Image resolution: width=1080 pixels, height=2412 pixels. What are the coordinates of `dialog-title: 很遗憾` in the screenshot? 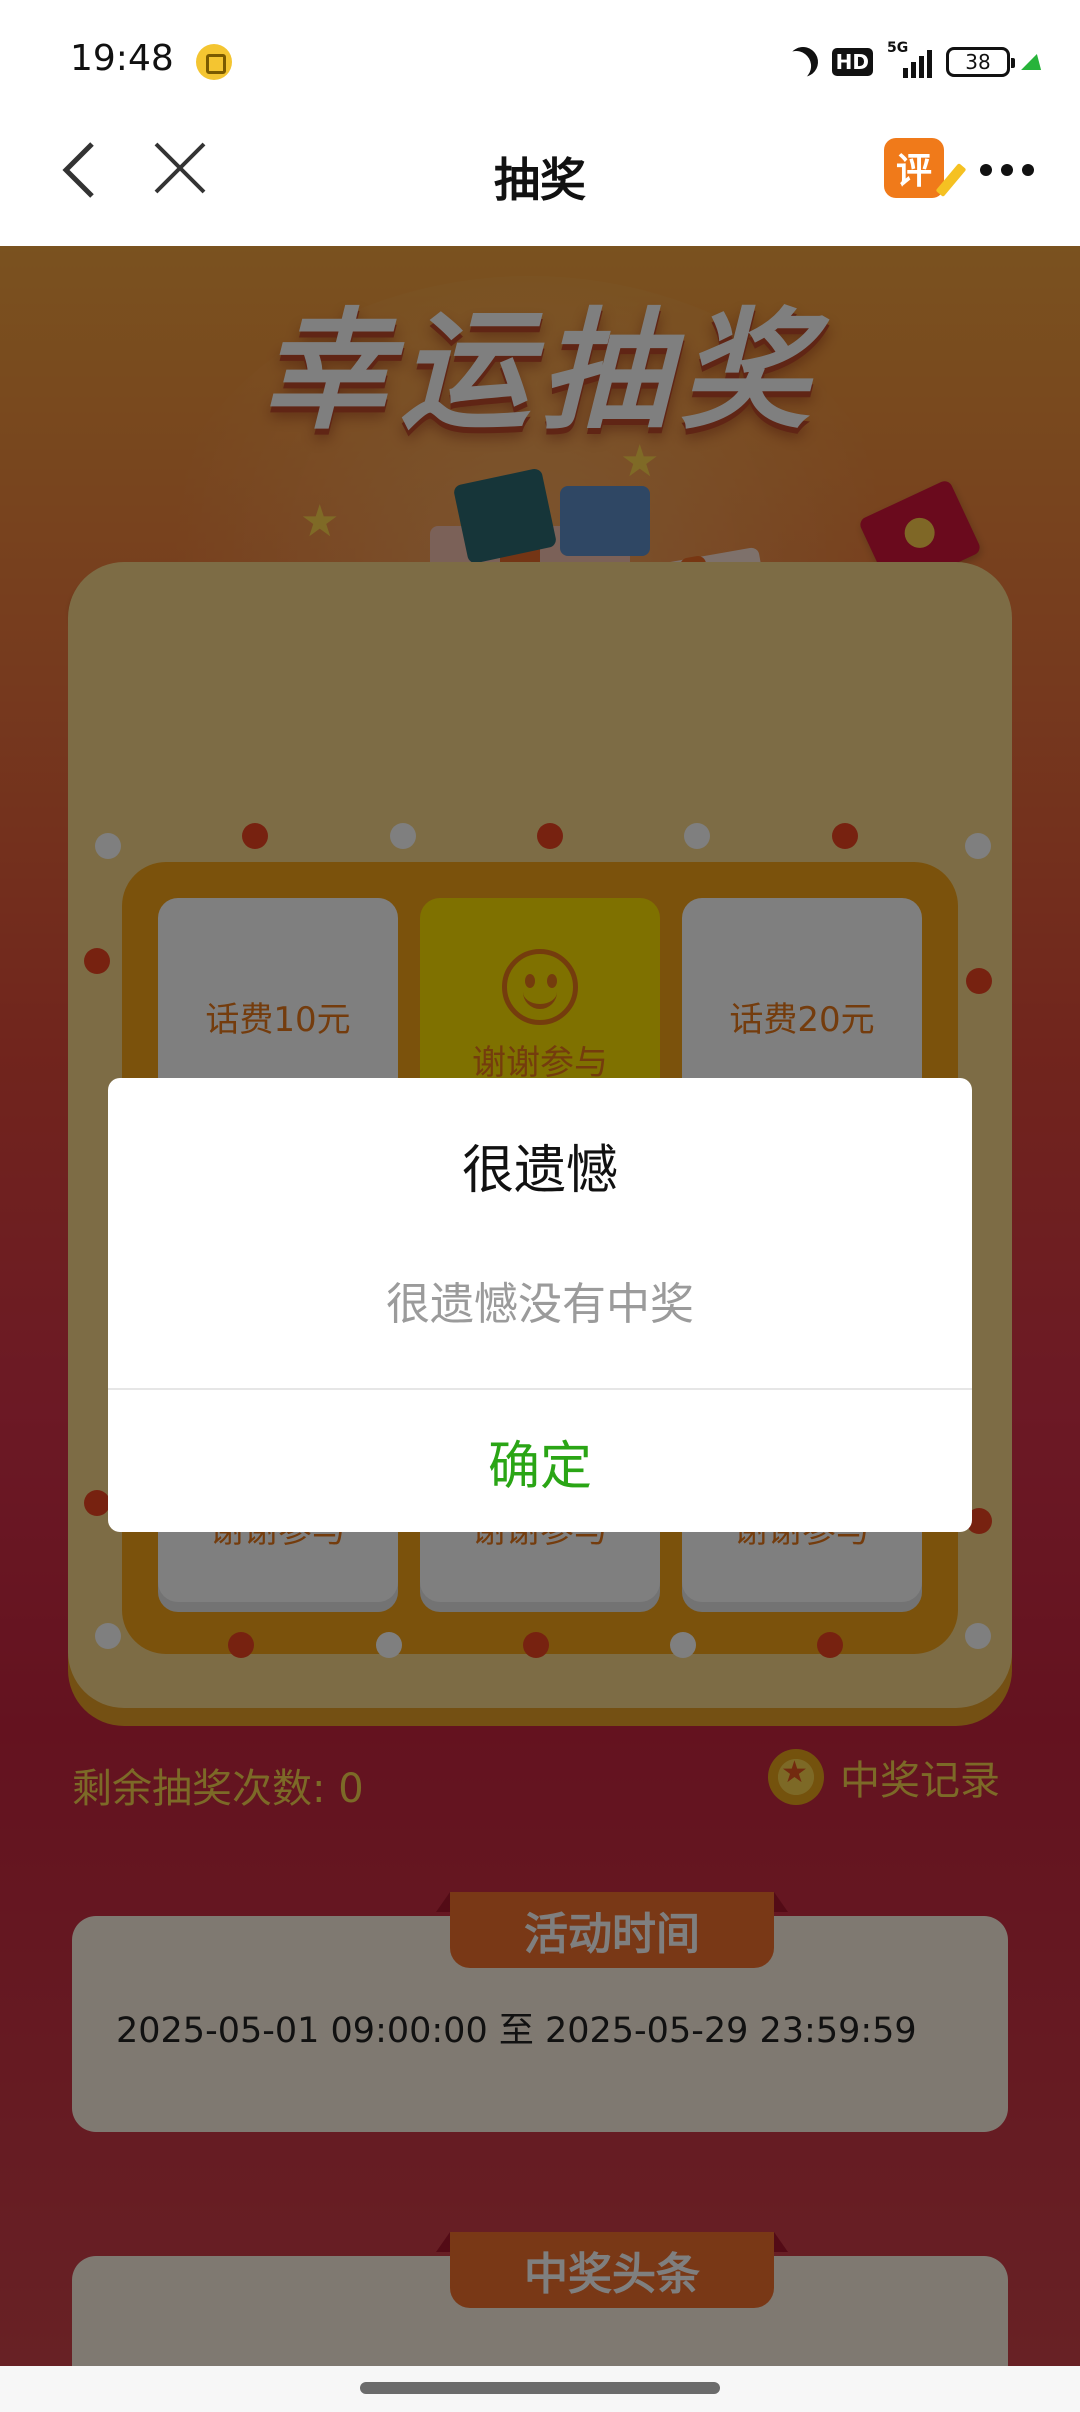 It's located at (539, 1171).